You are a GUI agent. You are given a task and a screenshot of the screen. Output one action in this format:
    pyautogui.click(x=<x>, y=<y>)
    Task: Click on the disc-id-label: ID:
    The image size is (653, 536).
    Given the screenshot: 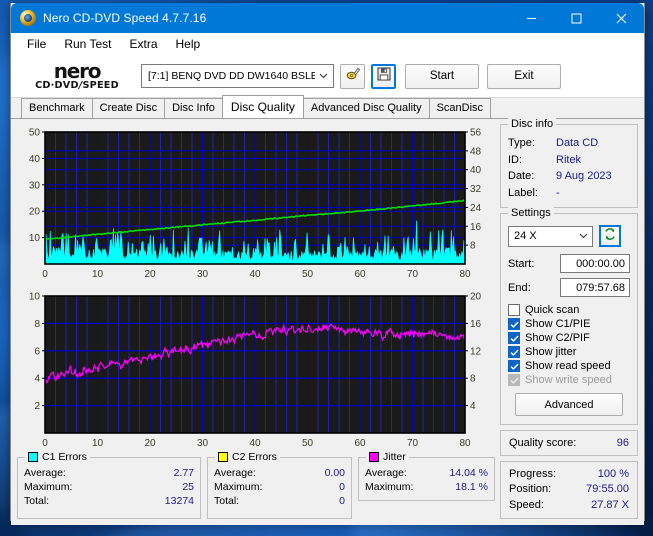 What is the action you would take?
    pyautogui.click(x=515, y=159)
    